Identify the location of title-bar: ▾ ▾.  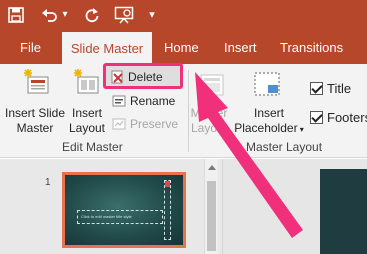
(183, 15).